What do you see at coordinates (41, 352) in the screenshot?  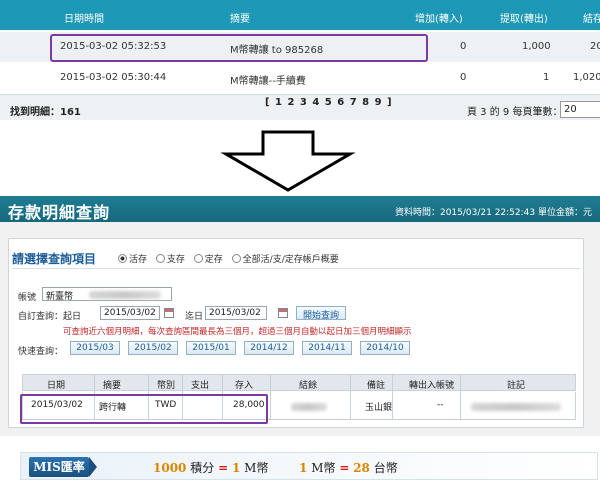 I see `quick-query-label: 快速查詢：` at bounding box center [41, 352].